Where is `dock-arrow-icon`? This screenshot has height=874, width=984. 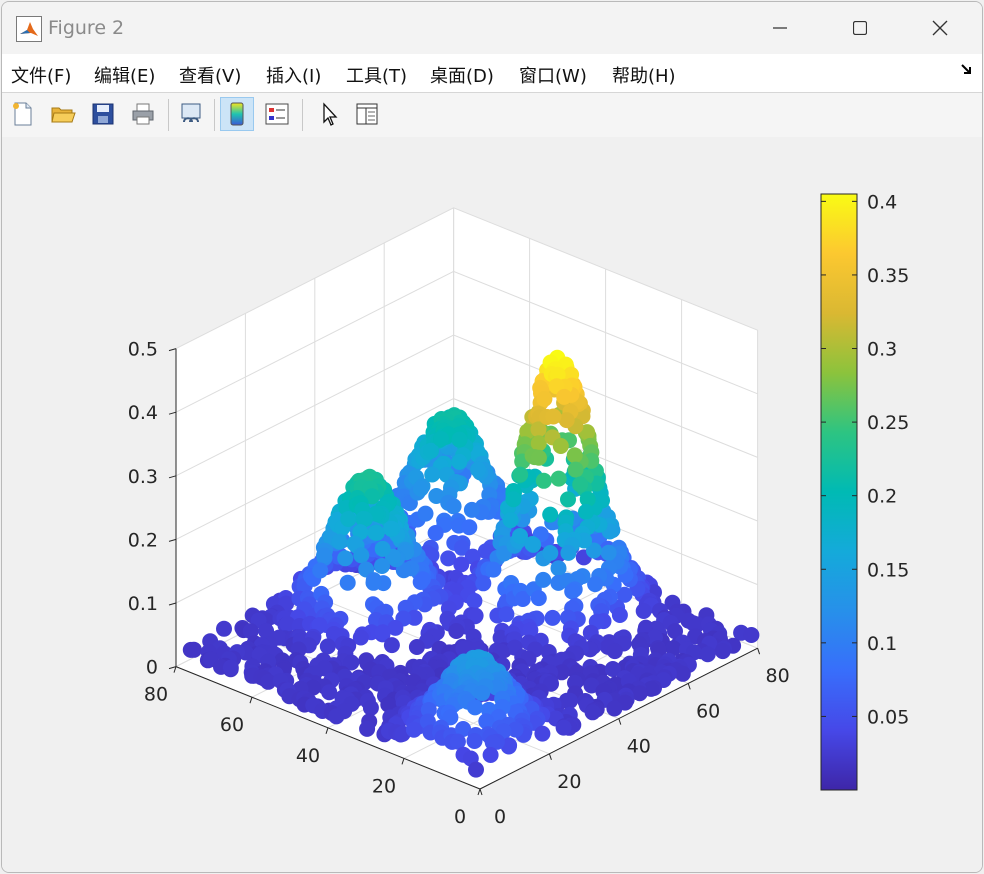
dock-arrow-icon is located at coordinates (967, 69).